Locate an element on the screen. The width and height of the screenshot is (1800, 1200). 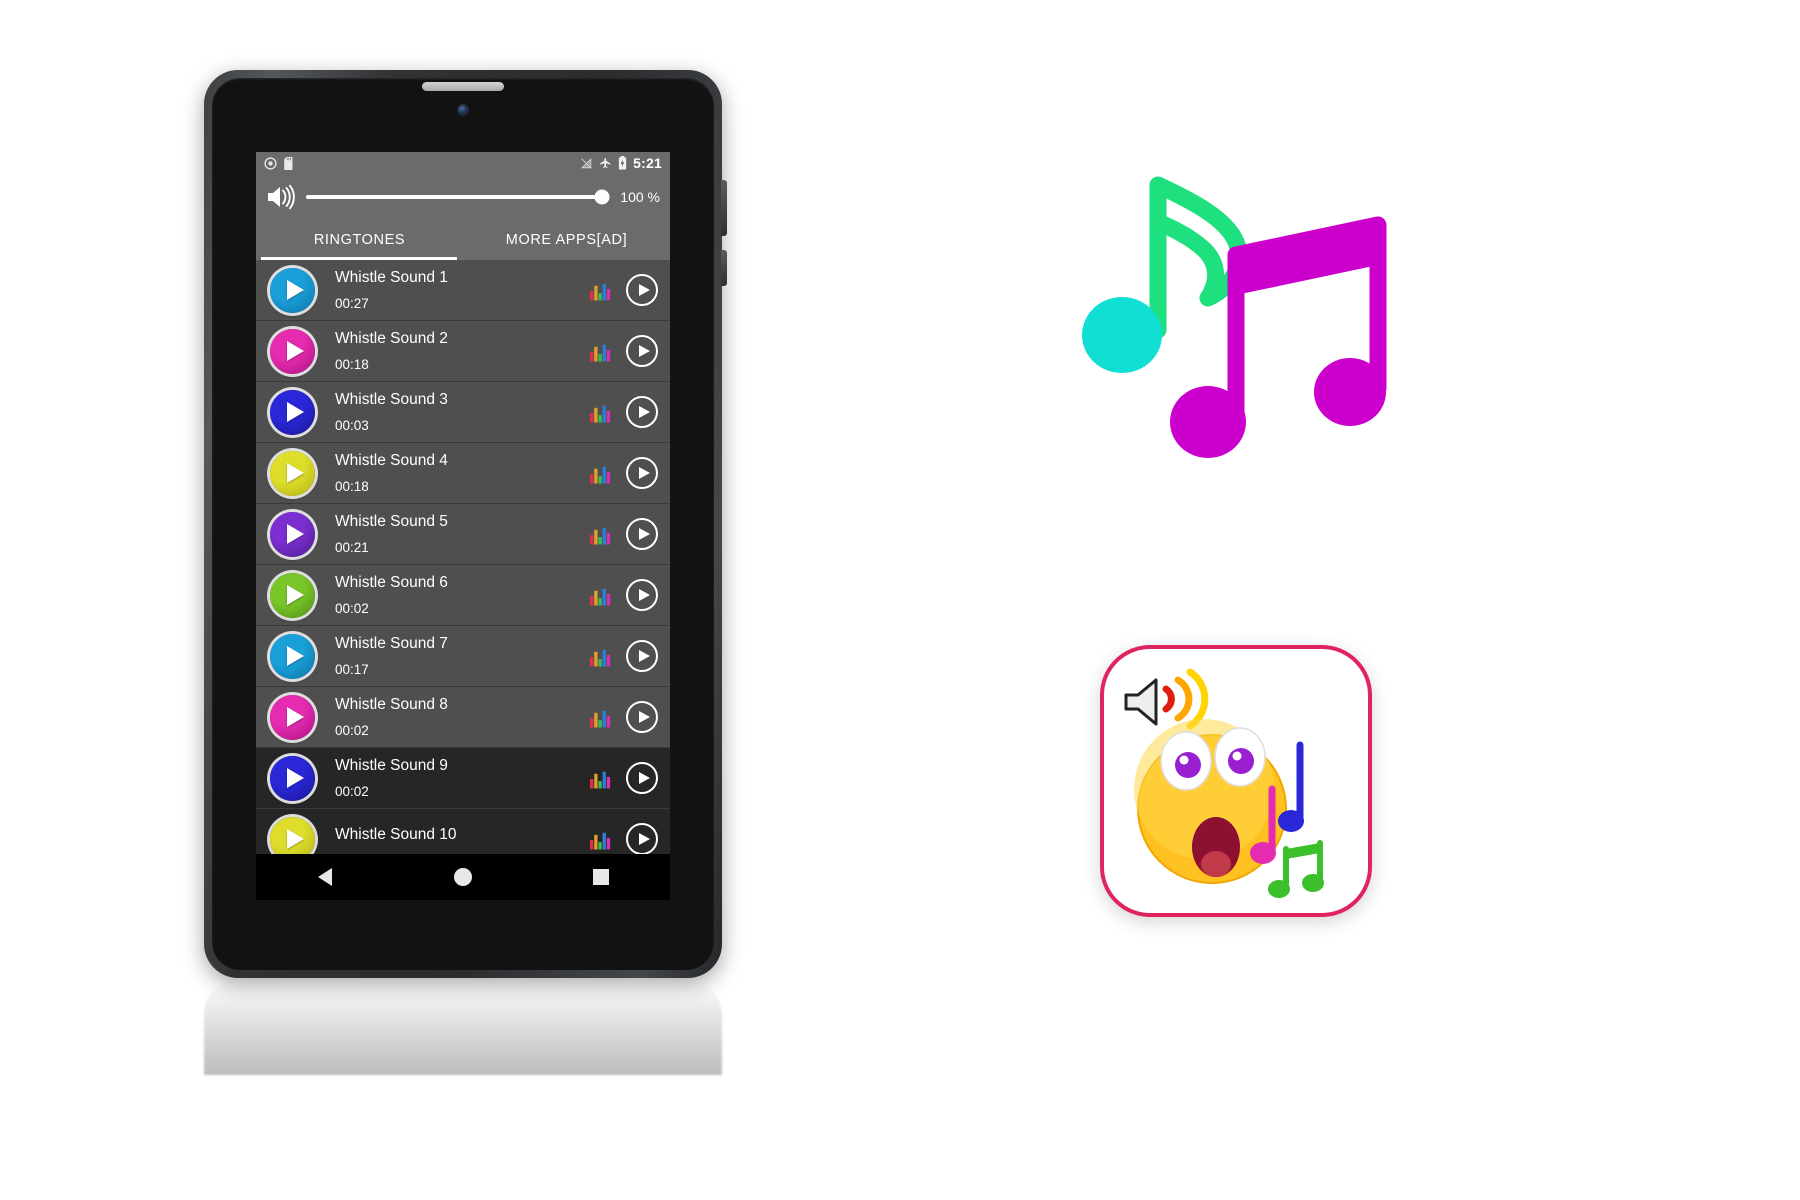
home-circle-icon is located at coordinates (463, 877).